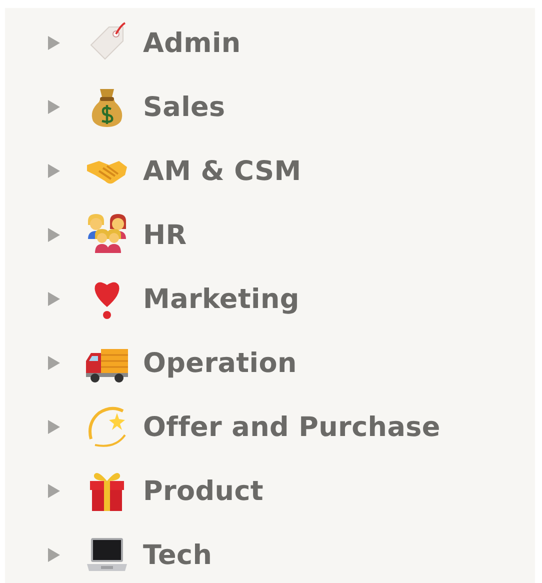 This screenshot has height=583, width=542. I want to click on sidebar-item: HR, so click(165, 235).